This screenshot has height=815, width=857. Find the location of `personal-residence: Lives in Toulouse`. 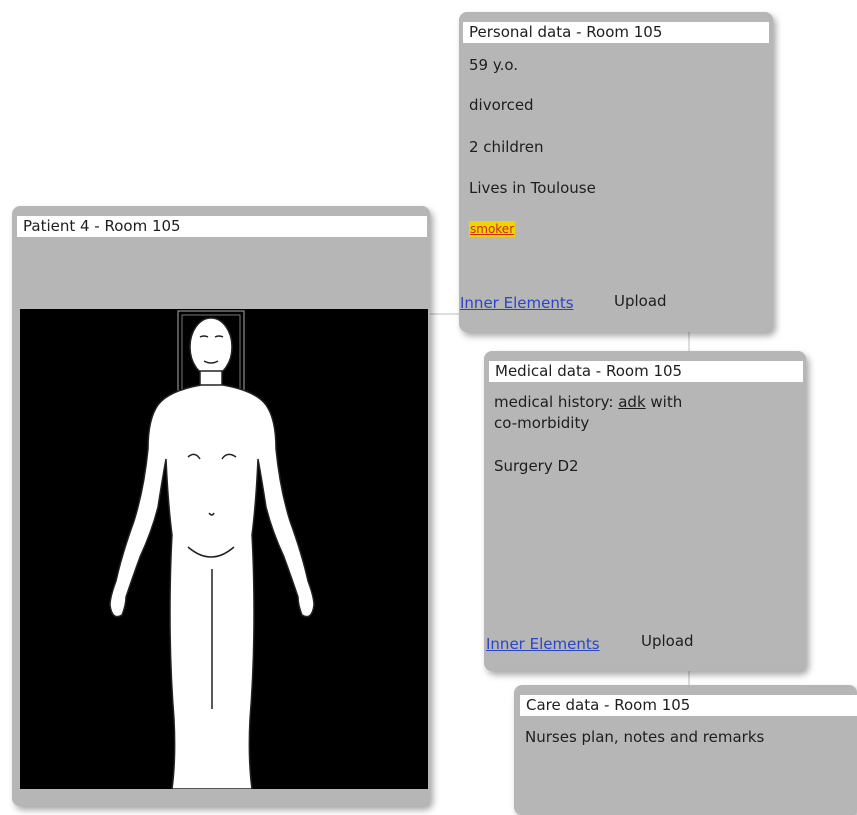

personal-residence: Lives in Toulouse is located at coordinates (532, 188).